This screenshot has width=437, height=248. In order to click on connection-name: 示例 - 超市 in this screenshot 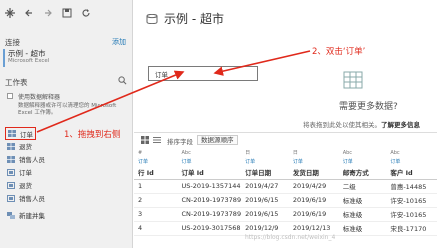, I will do `click(27, 53)`.